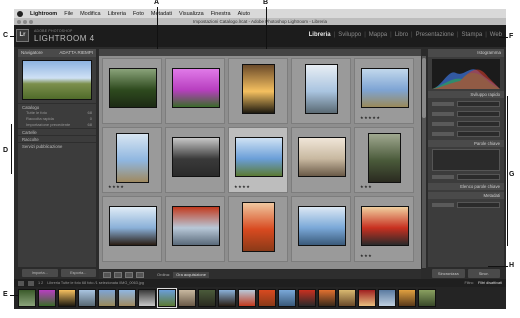 Image resolution: width=520 pixels, height=318 pixels. I want to click on grid-cell-red-tram: ★★★, so click(384, 229).